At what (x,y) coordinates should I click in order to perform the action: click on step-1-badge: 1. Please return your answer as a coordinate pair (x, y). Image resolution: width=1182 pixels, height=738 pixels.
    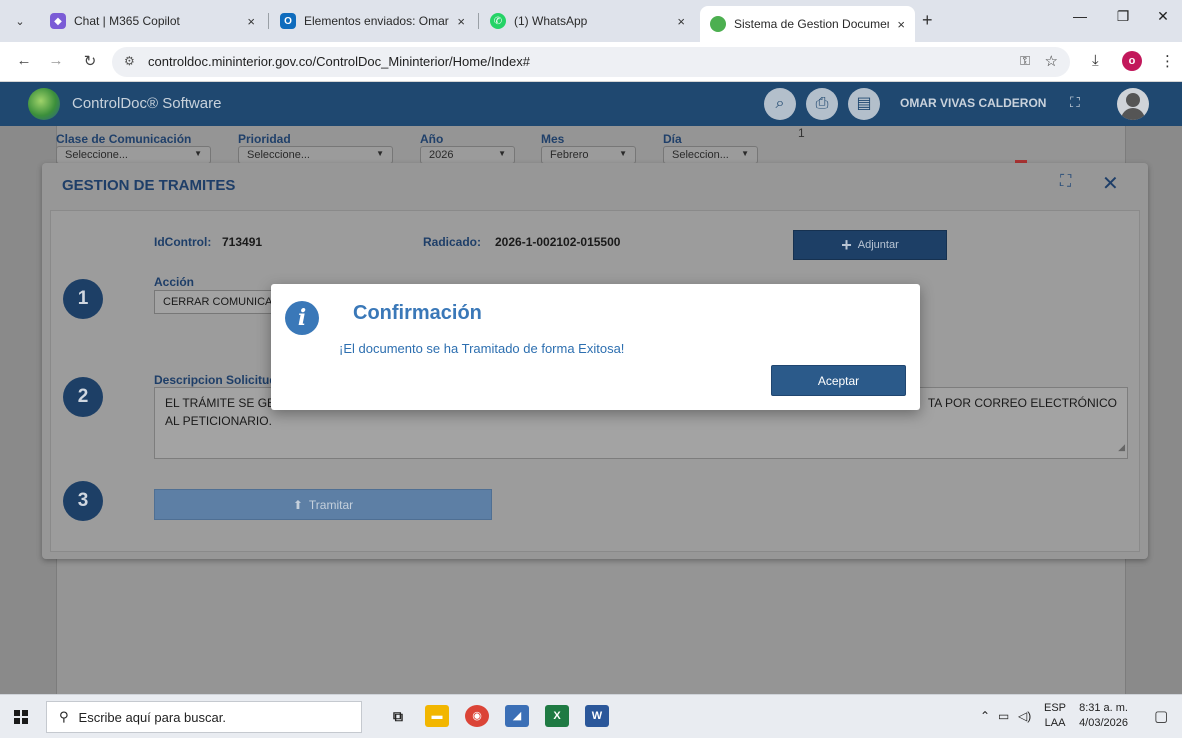
    Looking at the image, I should click on (83, 299).